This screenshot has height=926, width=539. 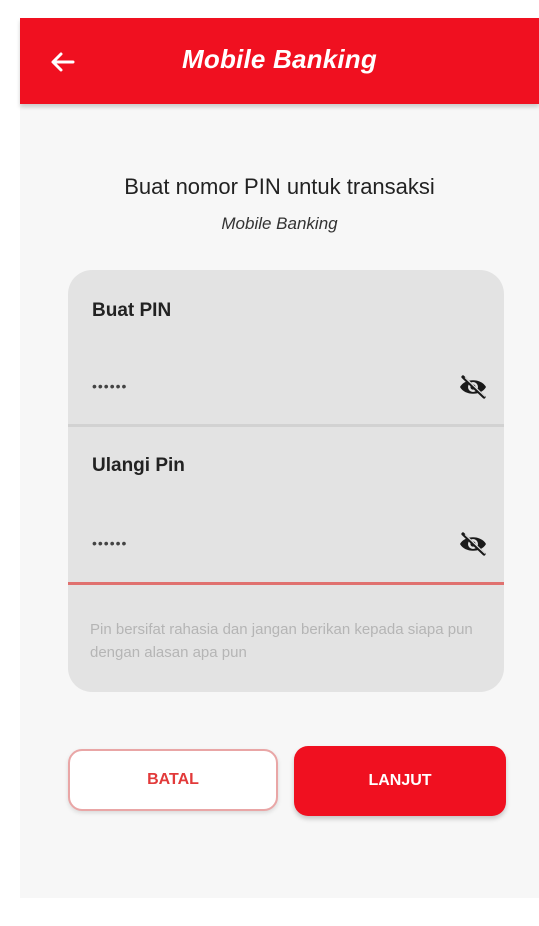 What do you see at coordinates (132, 310) in the screenshot?
I see `create-pin-label: Buat PIN` at bounding box center [132, 310].